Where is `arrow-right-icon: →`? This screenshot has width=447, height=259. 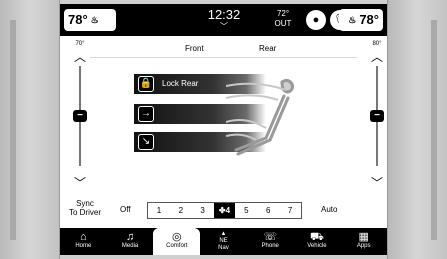 arrow-right-icon: → is located at coordinates (146, 114).